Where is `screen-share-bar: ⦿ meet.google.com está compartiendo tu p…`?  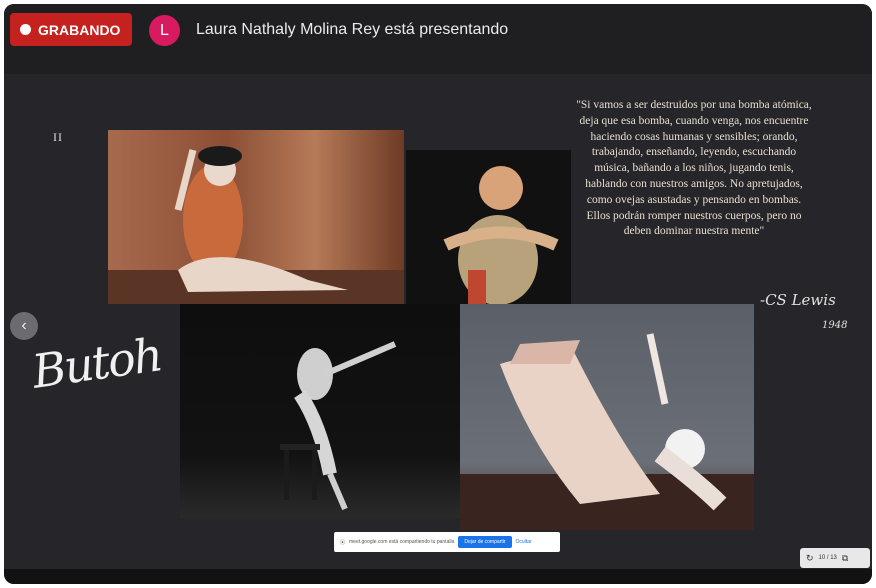
screen-share-bar: ⦿ meet.google.com está compartiendo tu p… is located at coordinates (447, 542).